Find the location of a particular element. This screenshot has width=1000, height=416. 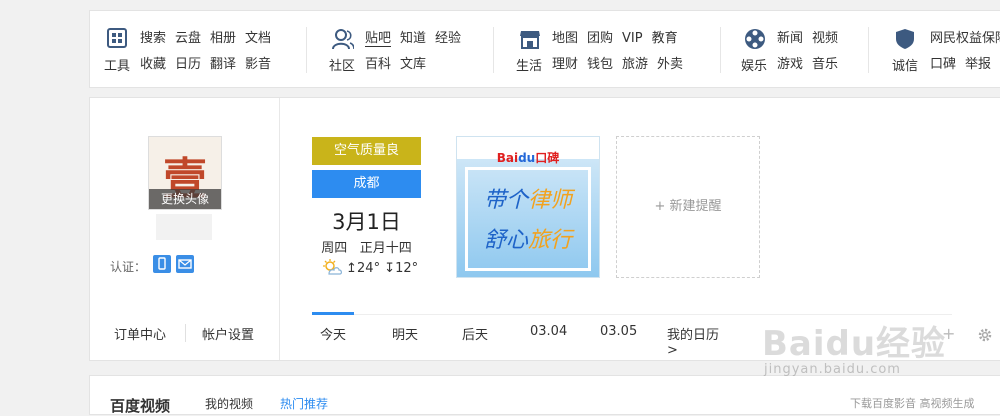

partly-sunny-icon is located at coordinates (332, 267).